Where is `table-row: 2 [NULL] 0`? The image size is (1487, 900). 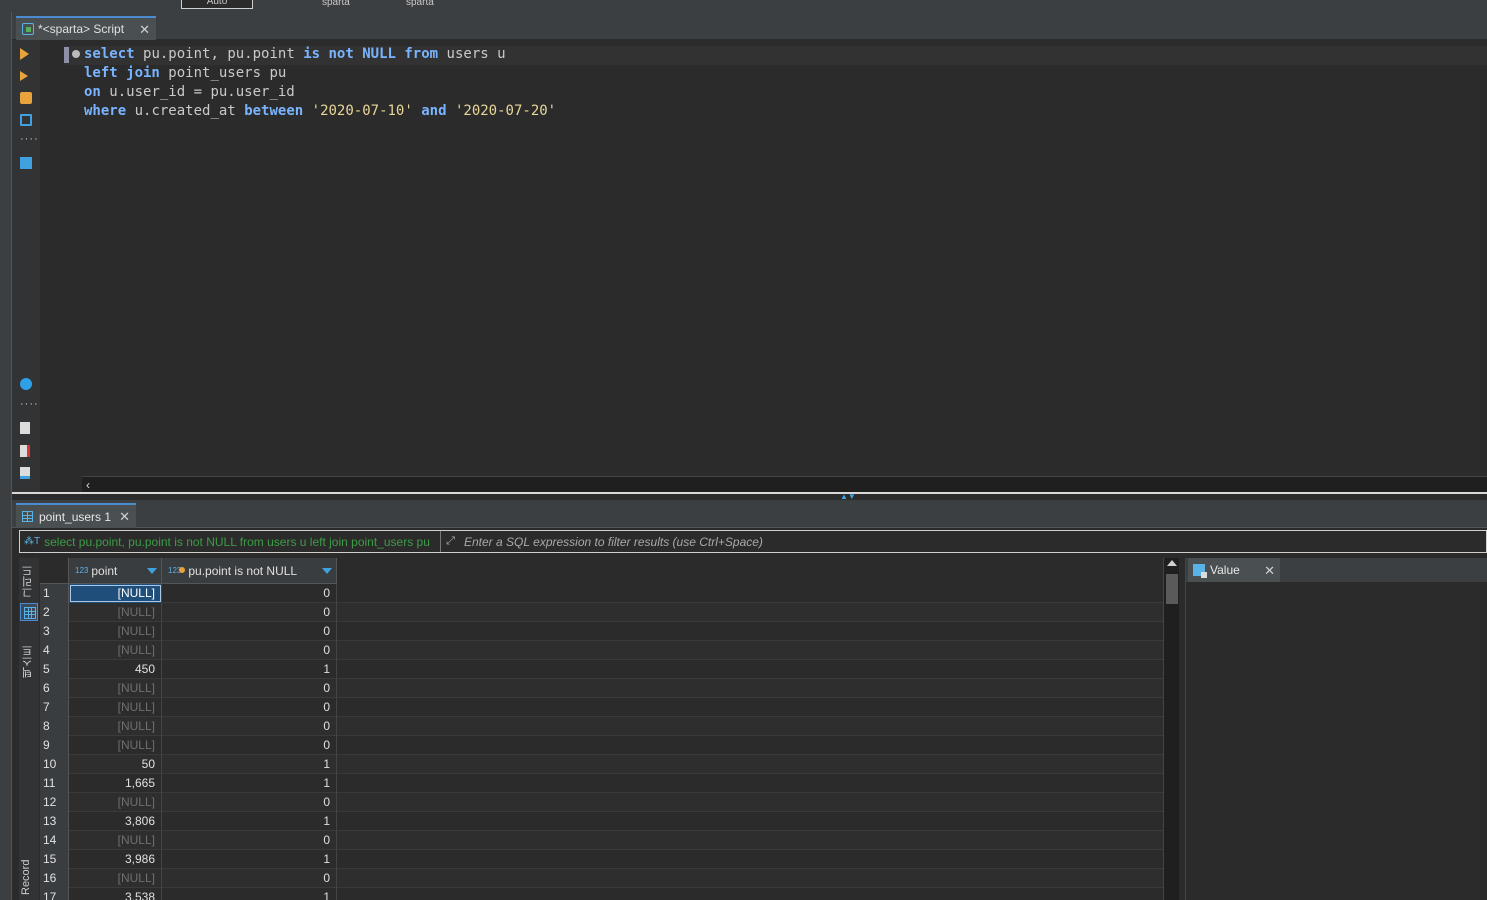
table-row: 2 [NULL] 0 is located at coordinates (601, 612).